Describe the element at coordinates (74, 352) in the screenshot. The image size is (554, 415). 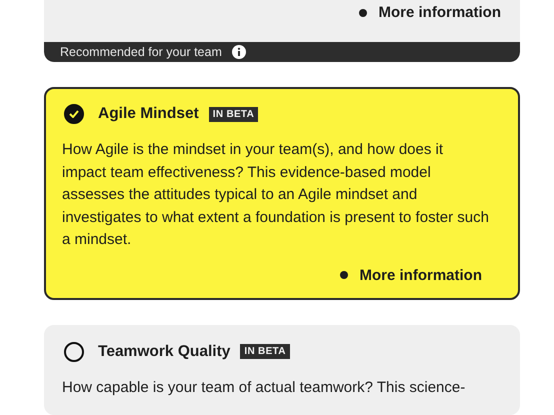
I see `radio-icon` at that location.